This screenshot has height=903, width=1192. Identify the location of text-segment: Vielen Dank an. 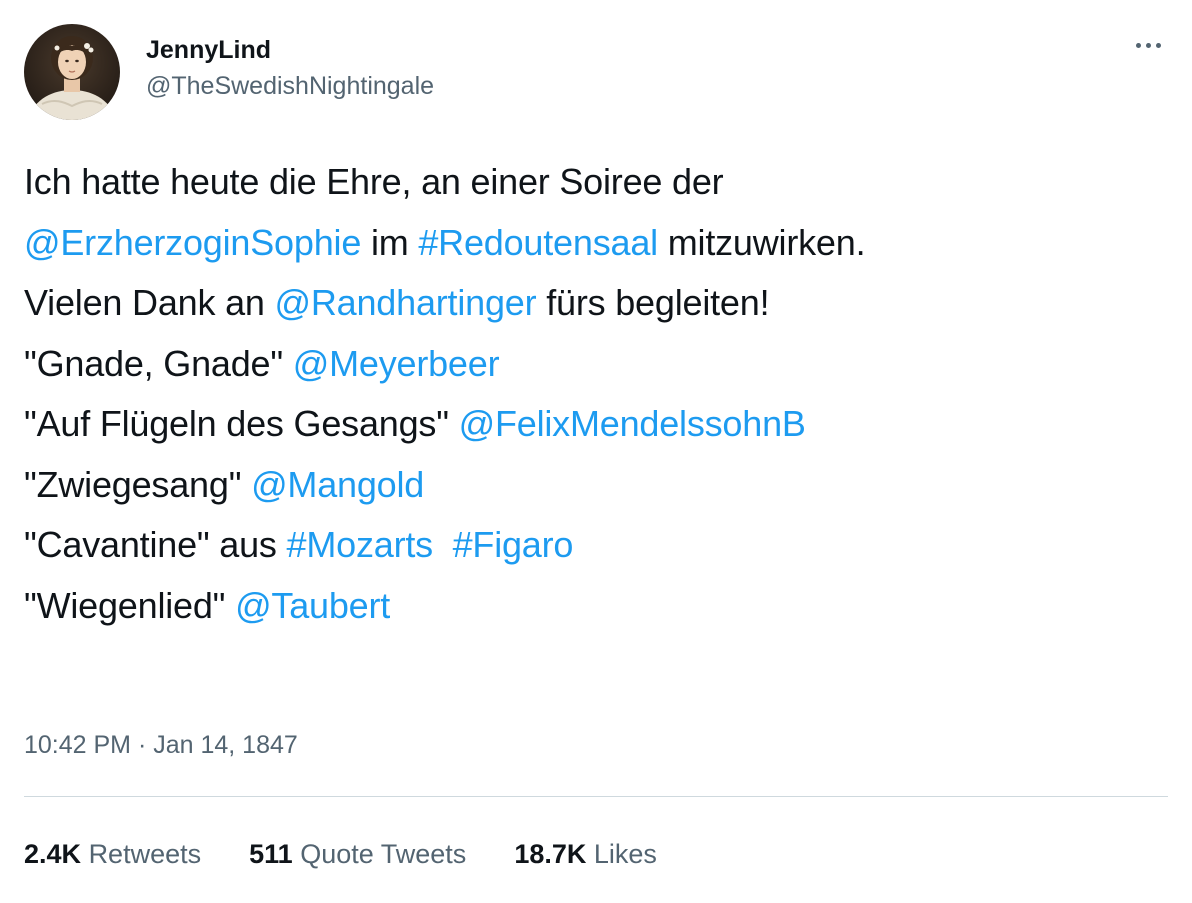
(149, 302).